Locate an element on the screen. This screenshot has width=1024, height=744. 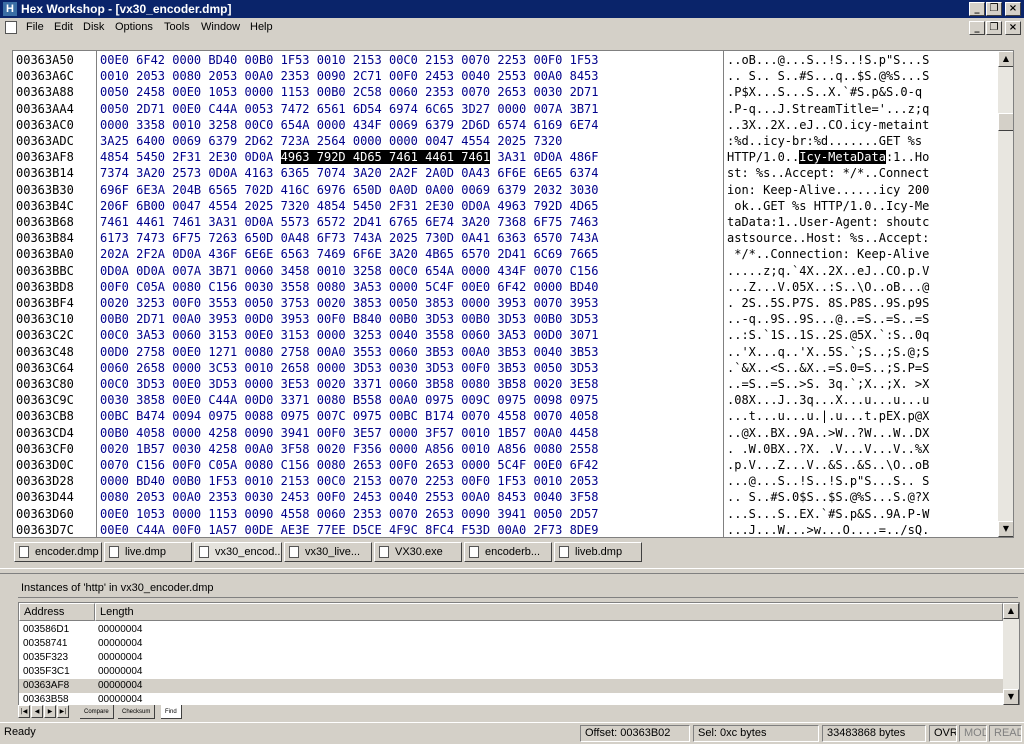
tab-encoder-dmp: encoder.dmp is located at coordinates (58, 552).